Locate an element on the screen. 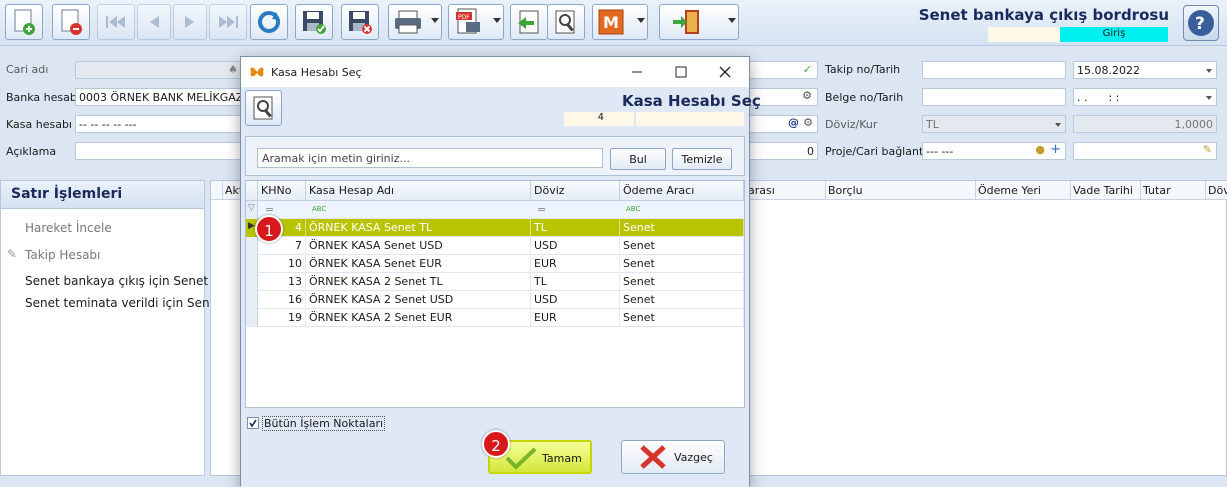 This screenshot has width=1227, height=487. grid-header-arasi: arası is located at coordinates (786, 190).